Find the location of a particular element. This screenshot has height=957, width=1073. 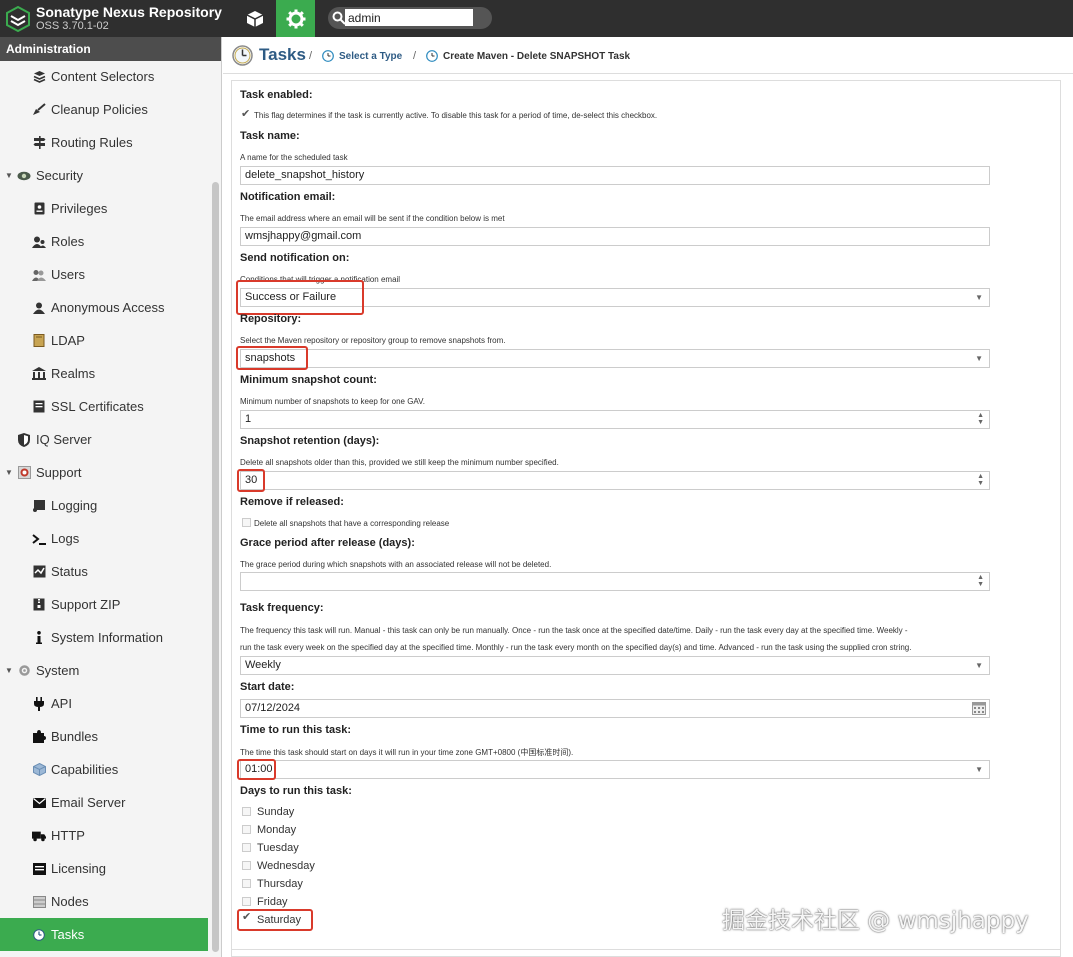

sidebar-item-nodes: Nodes is located at coordinates (104, 901).